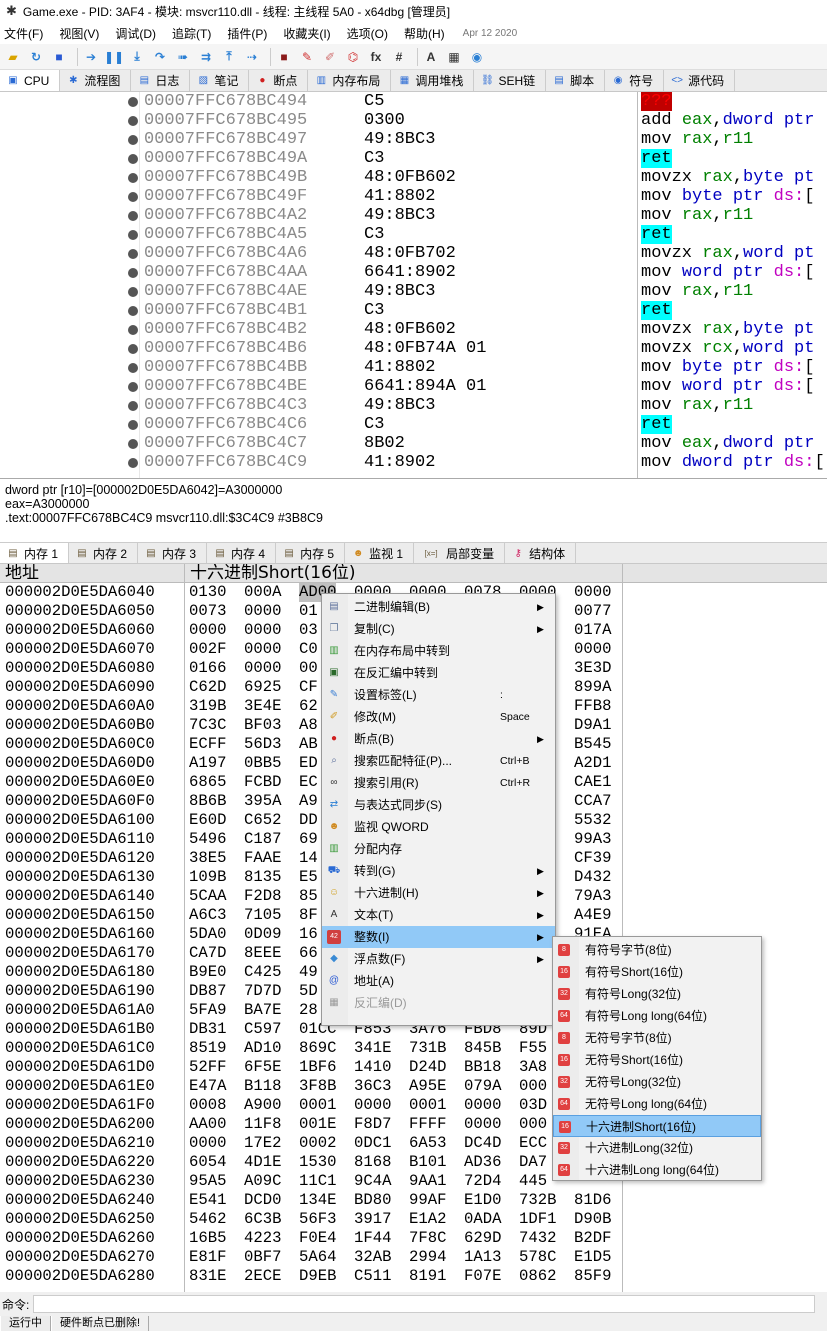 The height and width of the screenshot is (1331, 827). What do you see at coordinates (207, 820) in the screenshot?
I see `dump-value: E60D` at bounding box center [207, 820].